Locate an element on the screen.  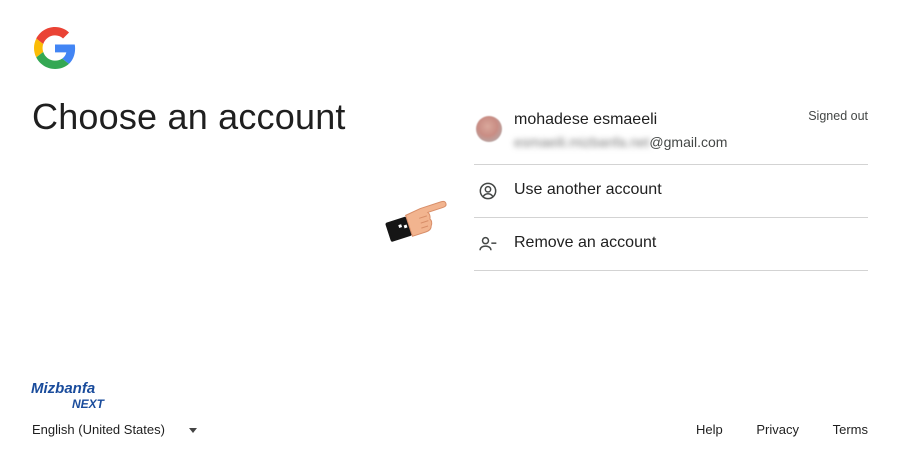
pointing-hand-icon is located at coordinates (416, 221).